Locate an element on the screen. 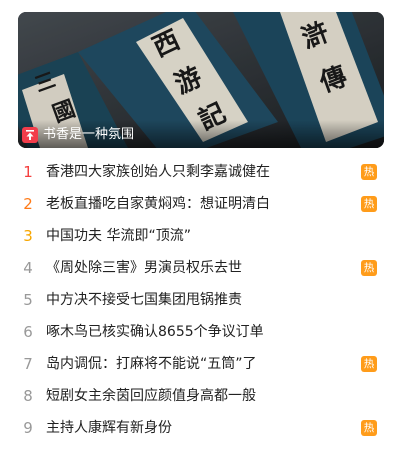  hot-search-title: 啄木鸟已核实确认8655个争议订单 is located at coordinates (155, 332).